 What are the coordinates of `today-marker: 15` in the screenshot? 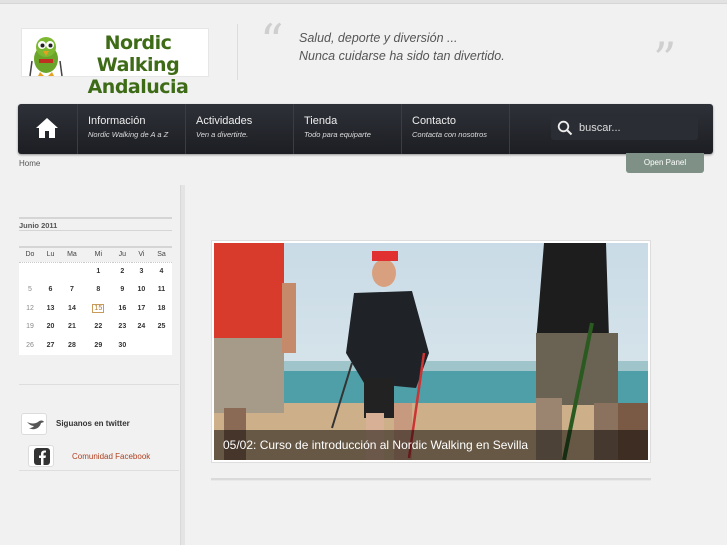 It's located at (98, 308).